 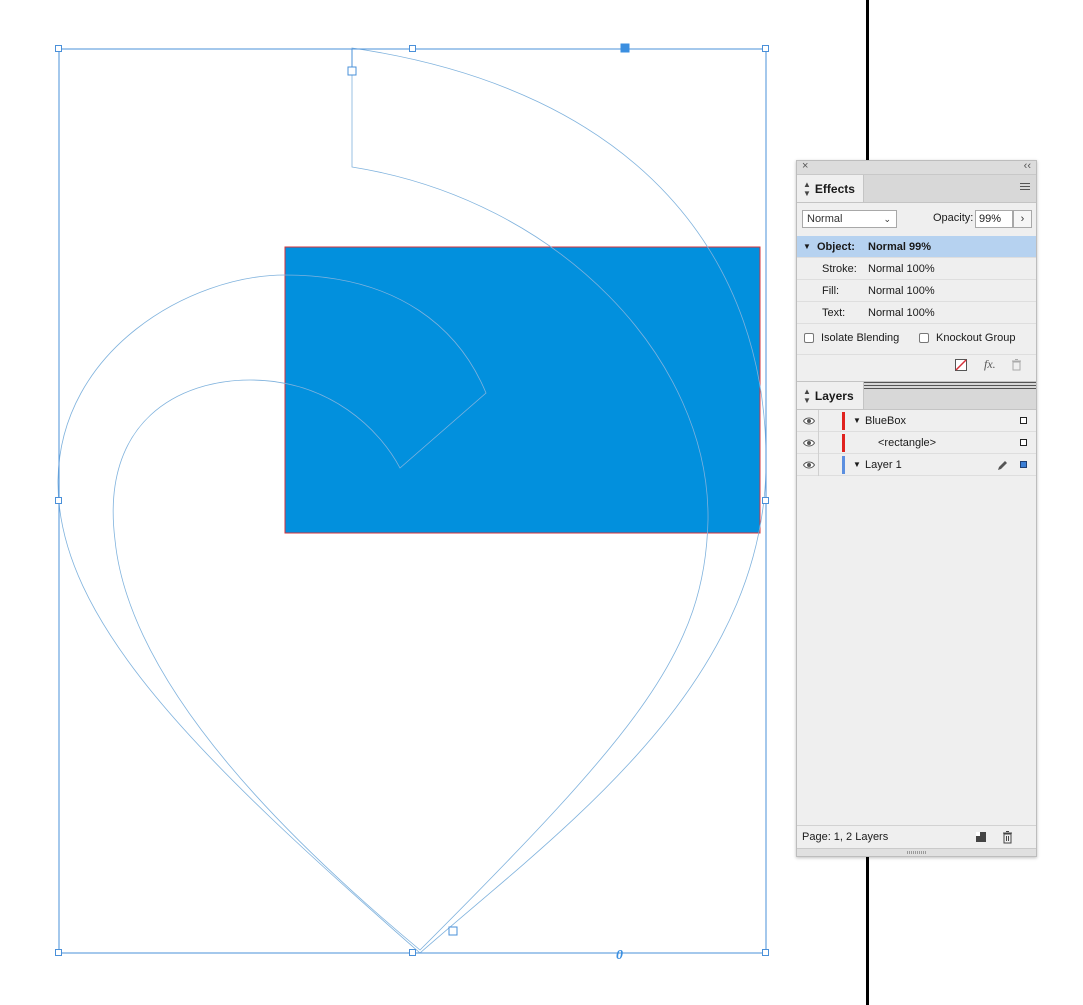 What do you see at coordinates (916, 247) in the screenshot?
I see `effect-row-object: ▼ Object: Normal 99%` at bounding box center [916, 247].